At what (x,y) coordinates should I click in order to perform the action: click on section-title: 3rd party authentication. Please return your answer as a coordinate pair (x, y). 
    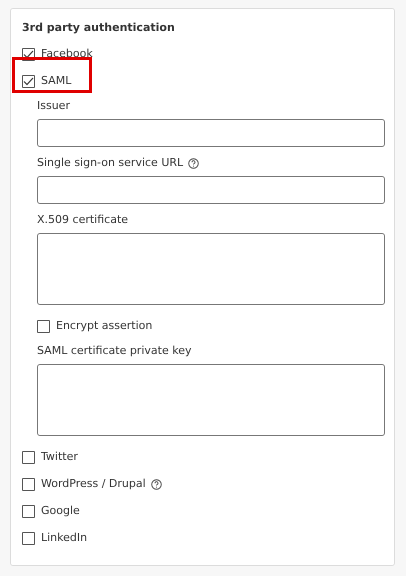
    Looking at the image, I should click on (99, 28).